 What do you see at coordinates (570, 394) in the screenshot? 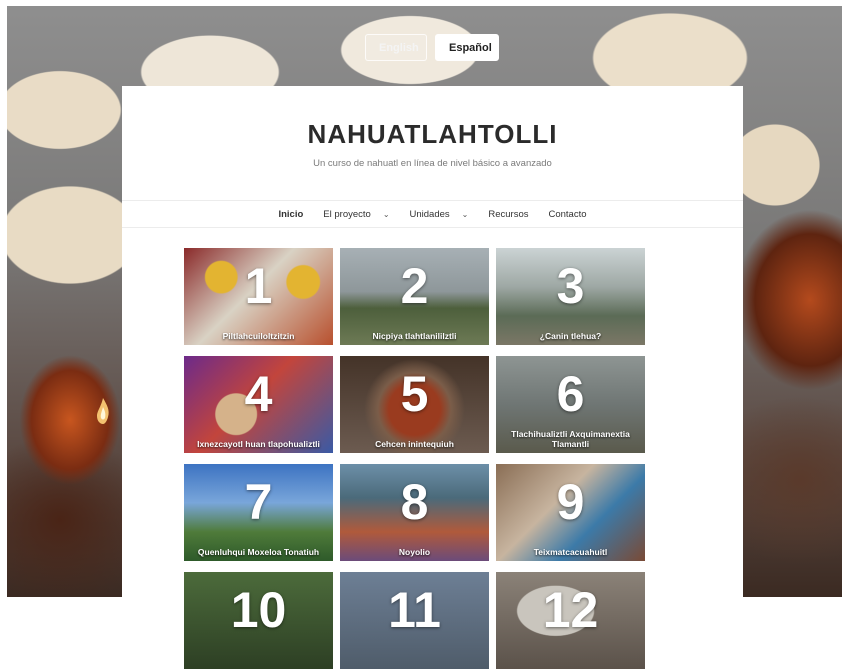
I see `unit-number: 6` at bounding box center [570, 394].